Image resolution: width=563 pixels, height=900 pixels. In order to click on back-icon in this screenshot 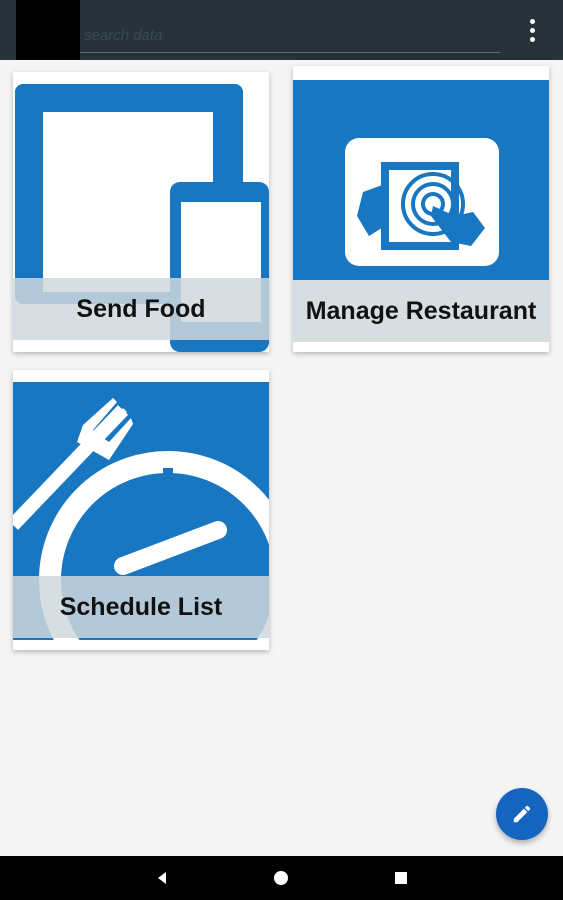, I will do `click(162, 878)`.